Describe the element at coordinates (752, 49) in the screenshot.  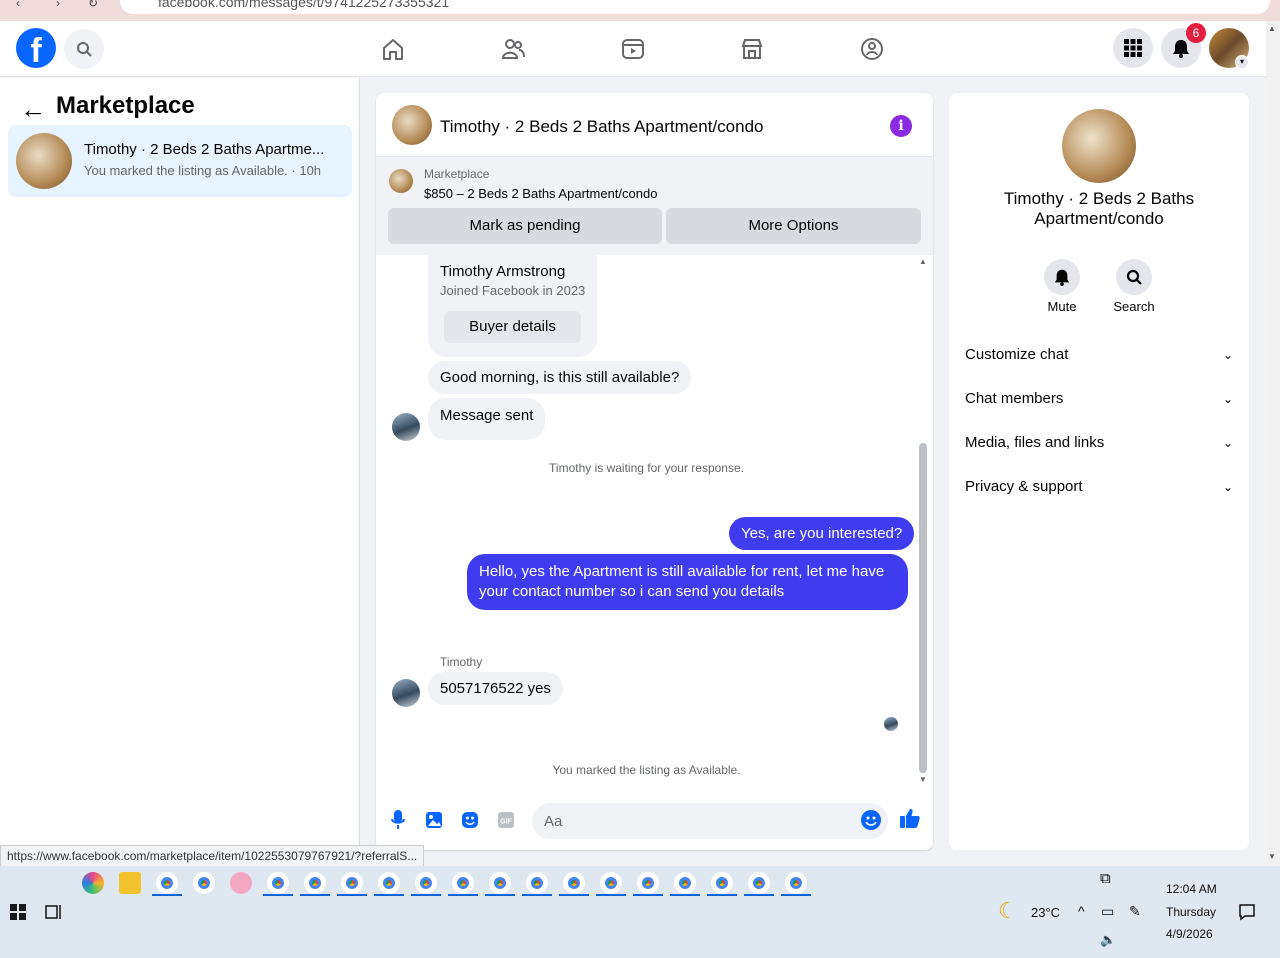
I see `marketplace-icon` at that location.